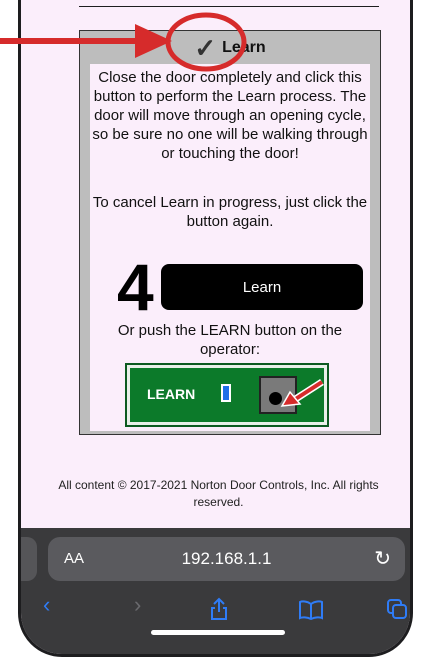 Image resolution: width=425 pixels, height=658 pixels. I want to click on divider, so click(229, 6).